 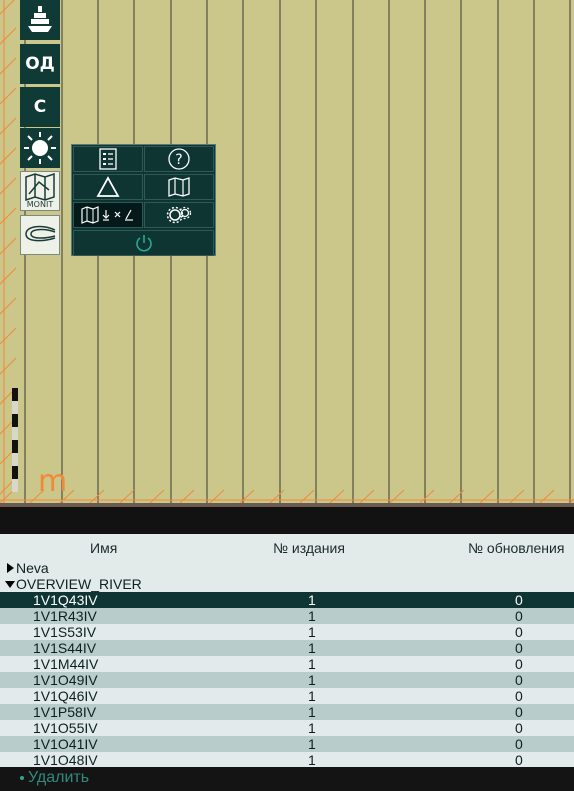 I want to click on table-row: 1V1O49IV 1 0, so click(x=287, y=680).